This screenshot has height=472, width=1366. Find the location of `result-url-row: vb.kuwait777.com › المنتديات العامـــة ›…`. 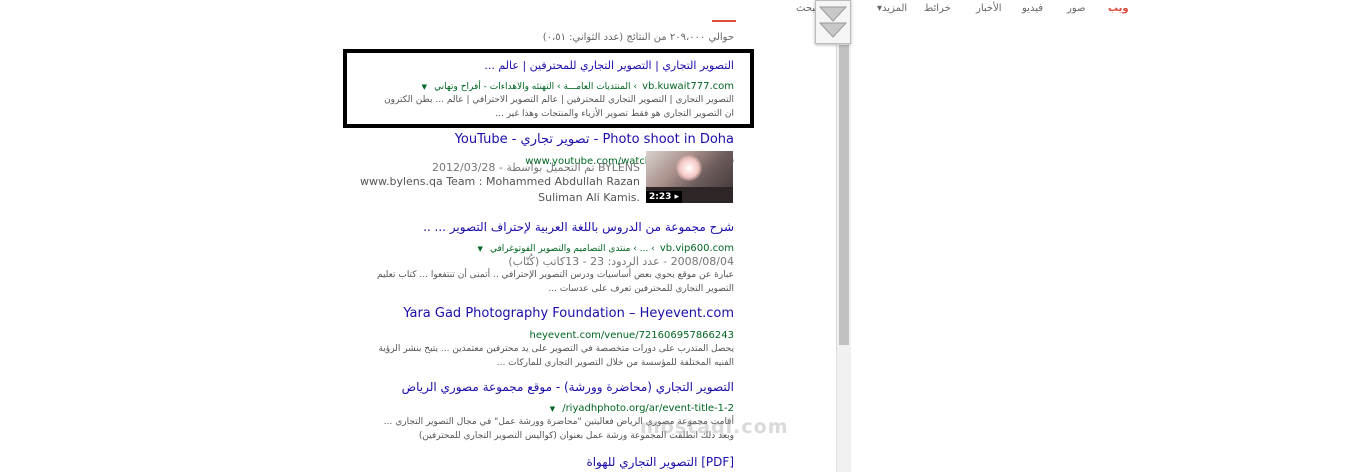

result-url-row: vb.kuwait777.com › المنتديات العامـــة ›… is located at coordinates (559, 83).